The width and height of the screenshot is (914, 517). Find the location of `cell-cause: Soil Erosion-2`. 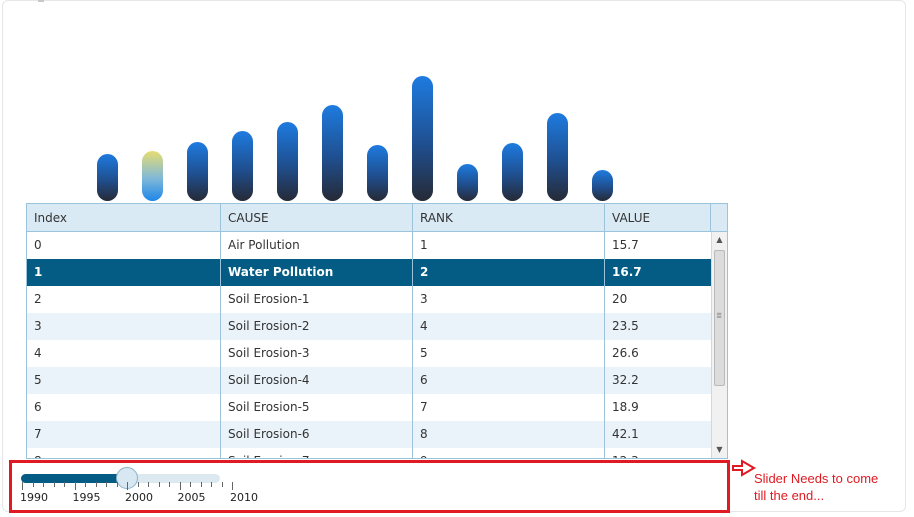

cell-cause: Soil Erosion-2 is located at coordinates (317, 326).